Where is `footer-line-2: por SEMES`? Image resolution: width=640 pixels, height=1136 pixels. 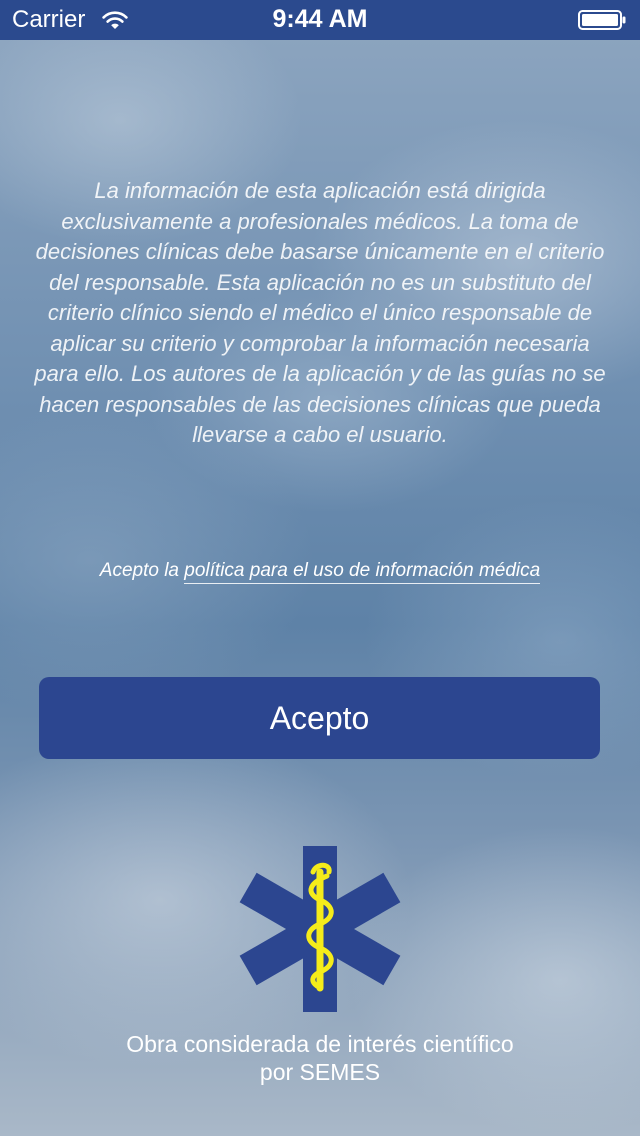
footer-line-2: por SEMES is located at coordinates (320, 1072).